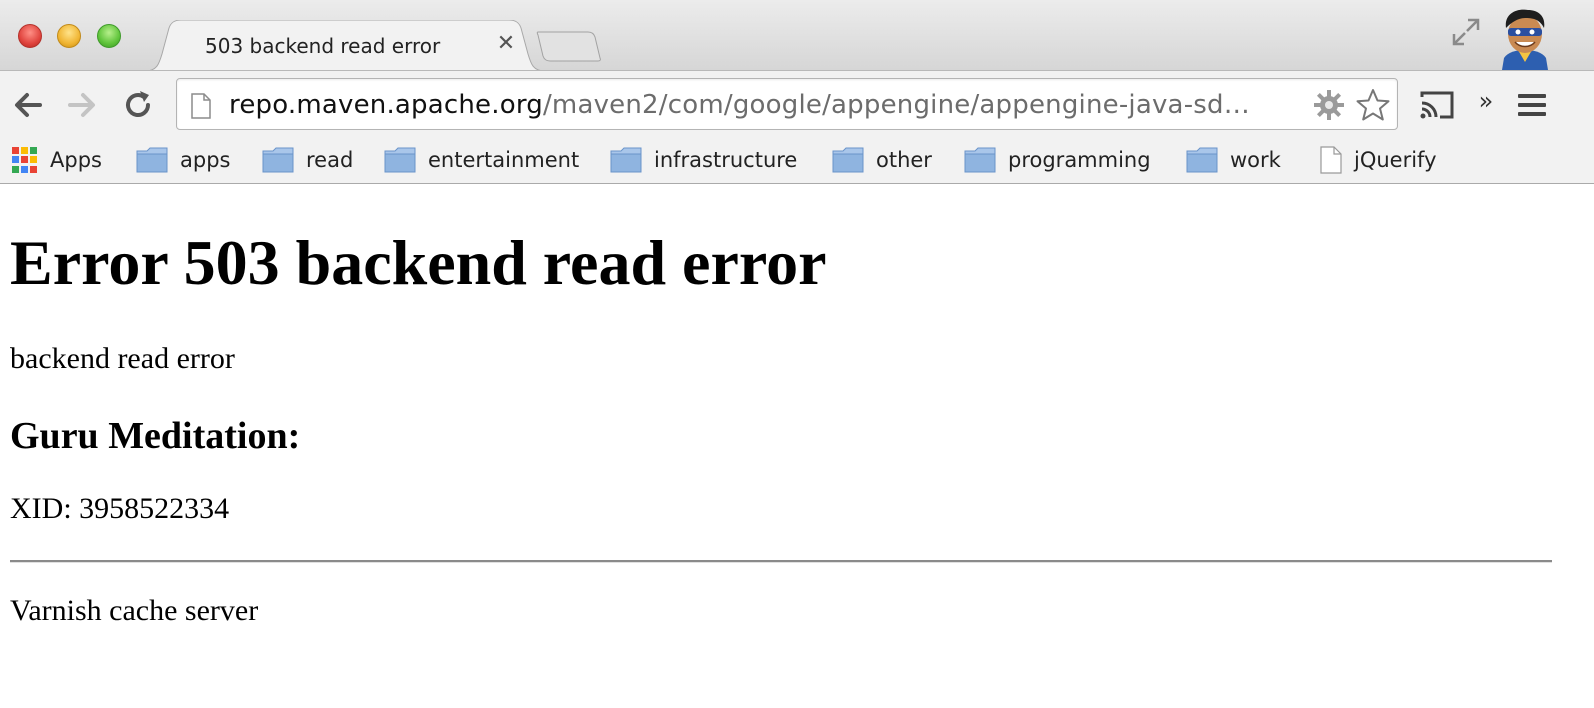  I want to click on bookmark-folder-work: work, so click(1233, 160).